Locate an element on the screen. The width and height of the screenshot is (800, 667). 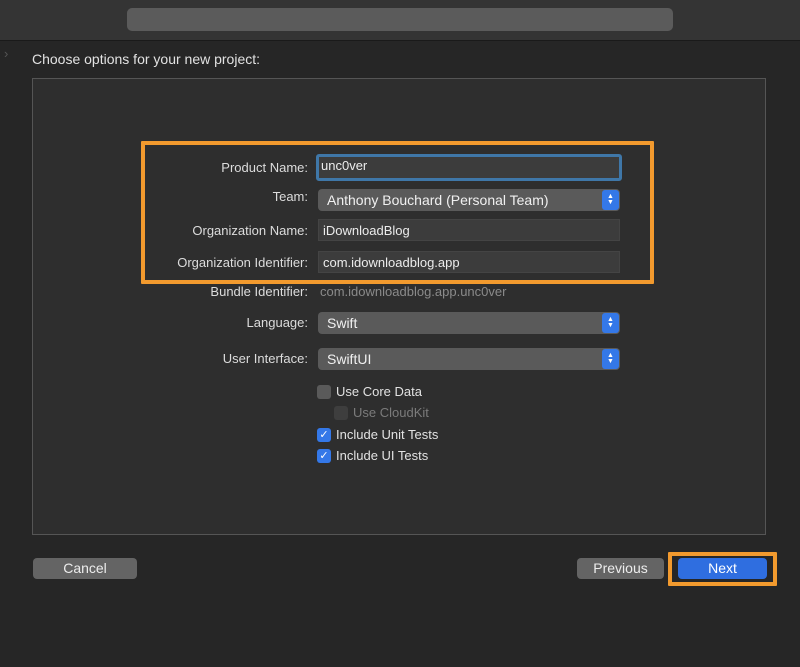
include-ui-tests-label: Include UI Tests is located at coordinates (382, 455).